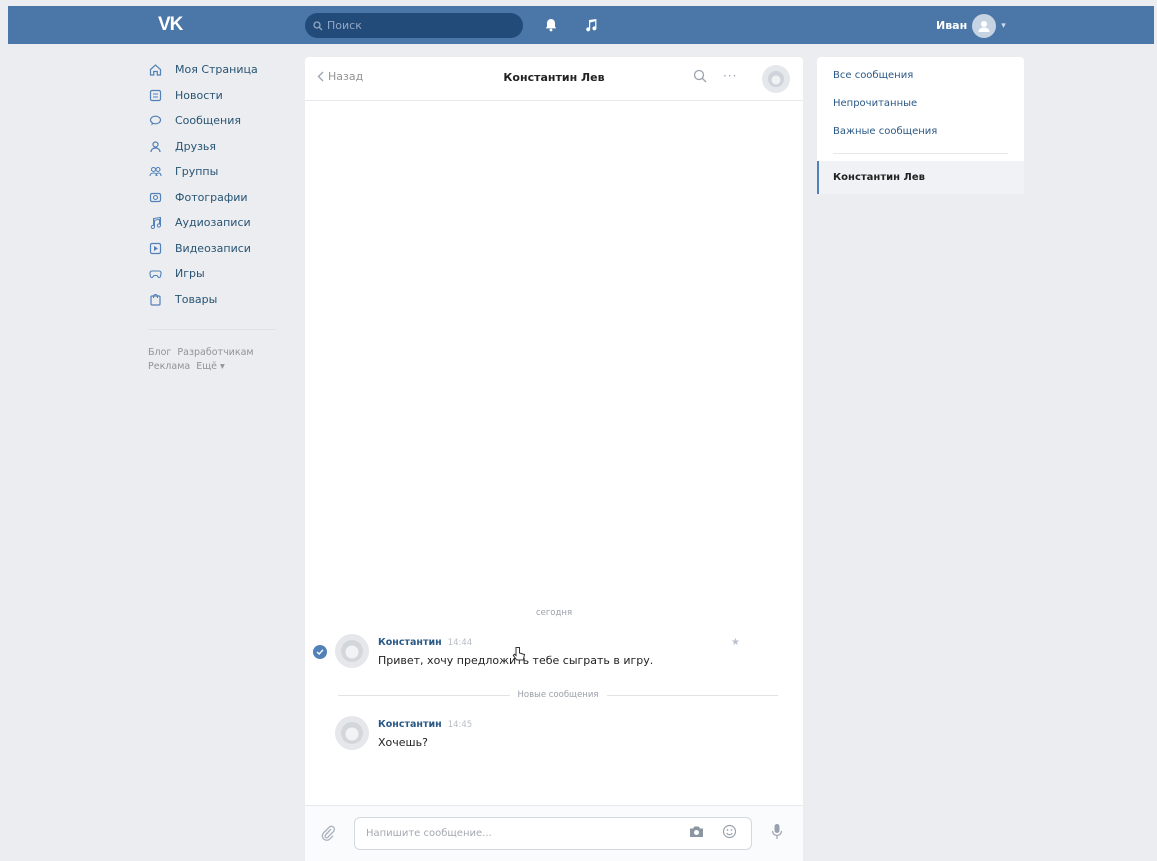 This screenshot has height=861, width=1157. What do you see at coordinates (920, 153) in the screenshot?
I see `menu-divider` at bounding box center [920, 153].